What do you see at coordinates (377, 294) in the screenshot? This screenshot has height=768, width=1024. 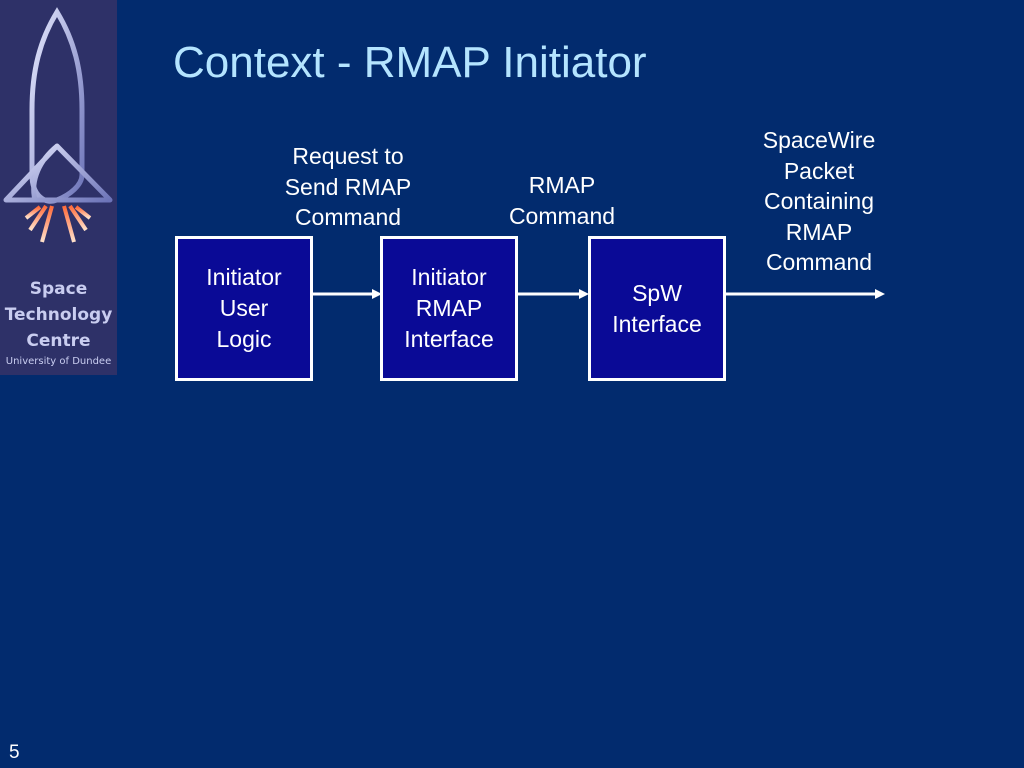 I see `arrowhead-user-to-rmap` at bounding box center [377, 294].